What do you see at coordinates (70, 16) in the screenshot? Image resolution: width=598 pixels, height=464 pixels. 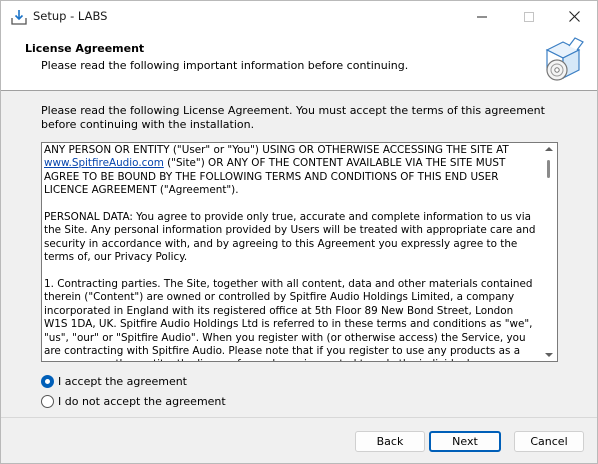 I see `window-title: Setup - LABS` at bounding box center [70, 16].